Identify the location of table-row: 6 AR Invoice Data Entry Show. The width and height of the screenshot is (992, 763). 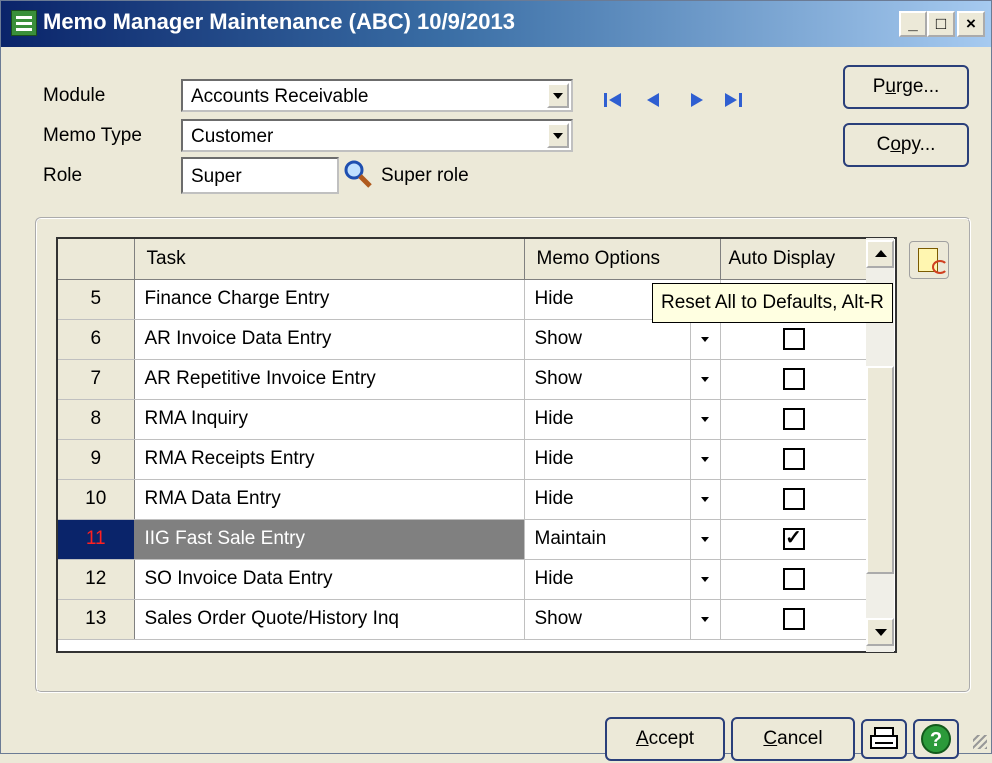
(463, 339).